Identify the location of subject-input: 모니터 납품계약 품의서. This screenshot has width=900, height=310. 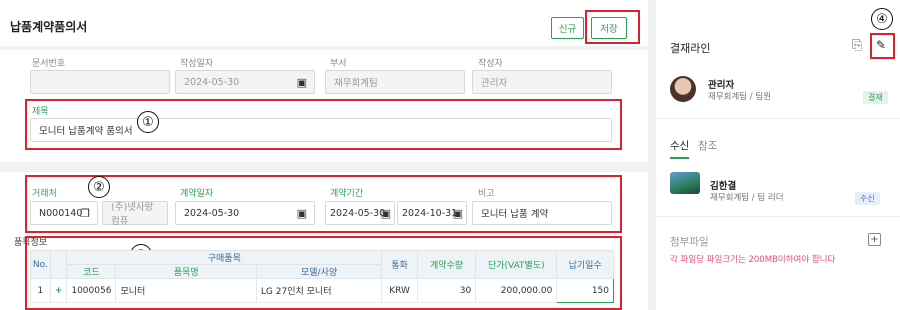
(321, 130).